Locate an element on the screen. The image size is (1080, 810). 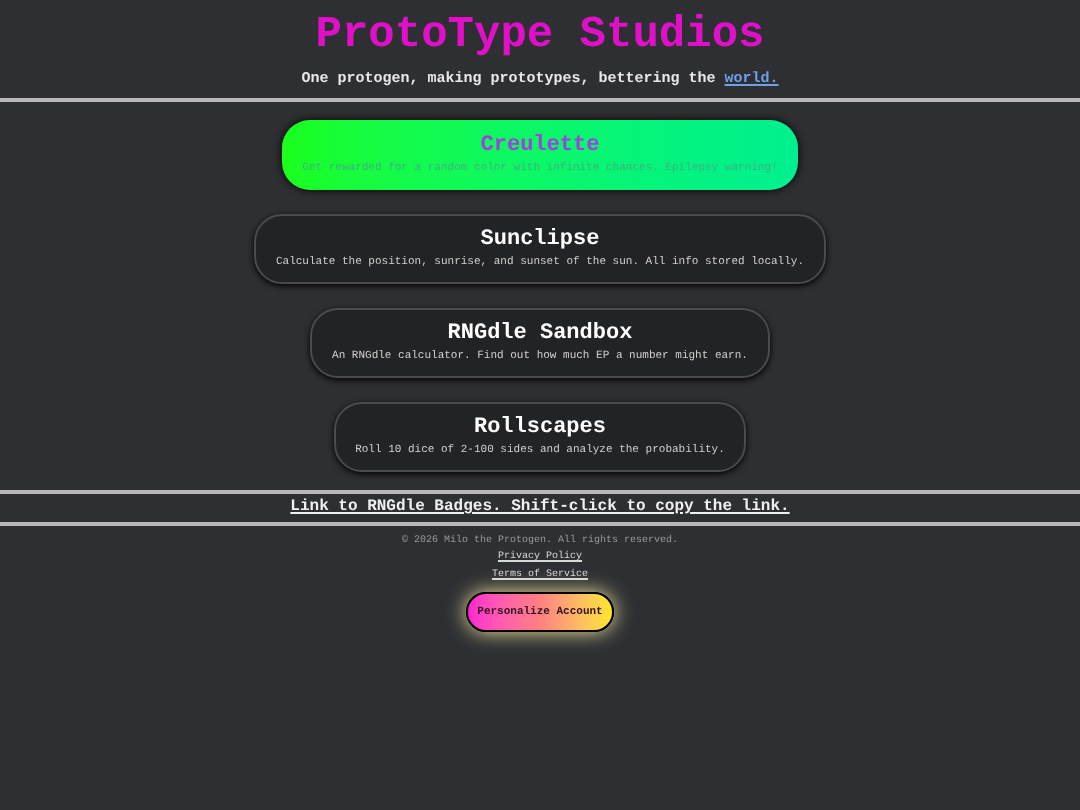
project-title: RNGdle Sandbox is located at coordinates (540, 335).